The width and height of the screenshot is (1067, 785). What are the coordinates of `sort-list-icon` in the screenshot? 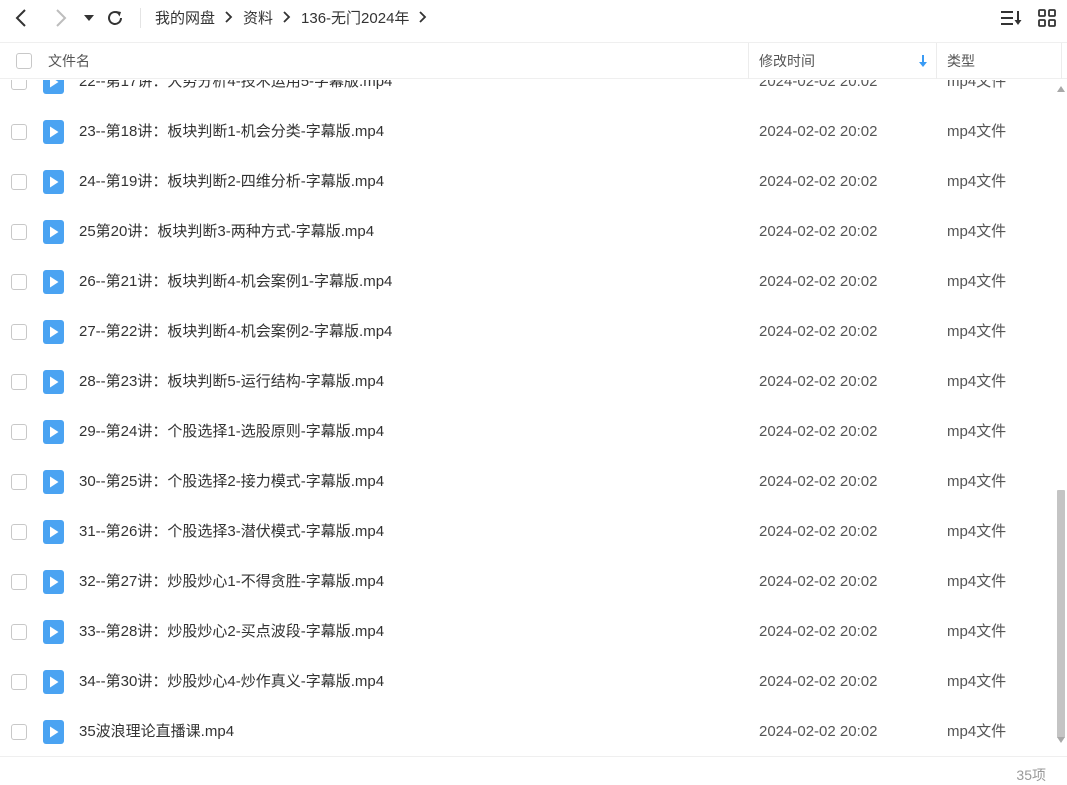 It's located at (1011, 18).